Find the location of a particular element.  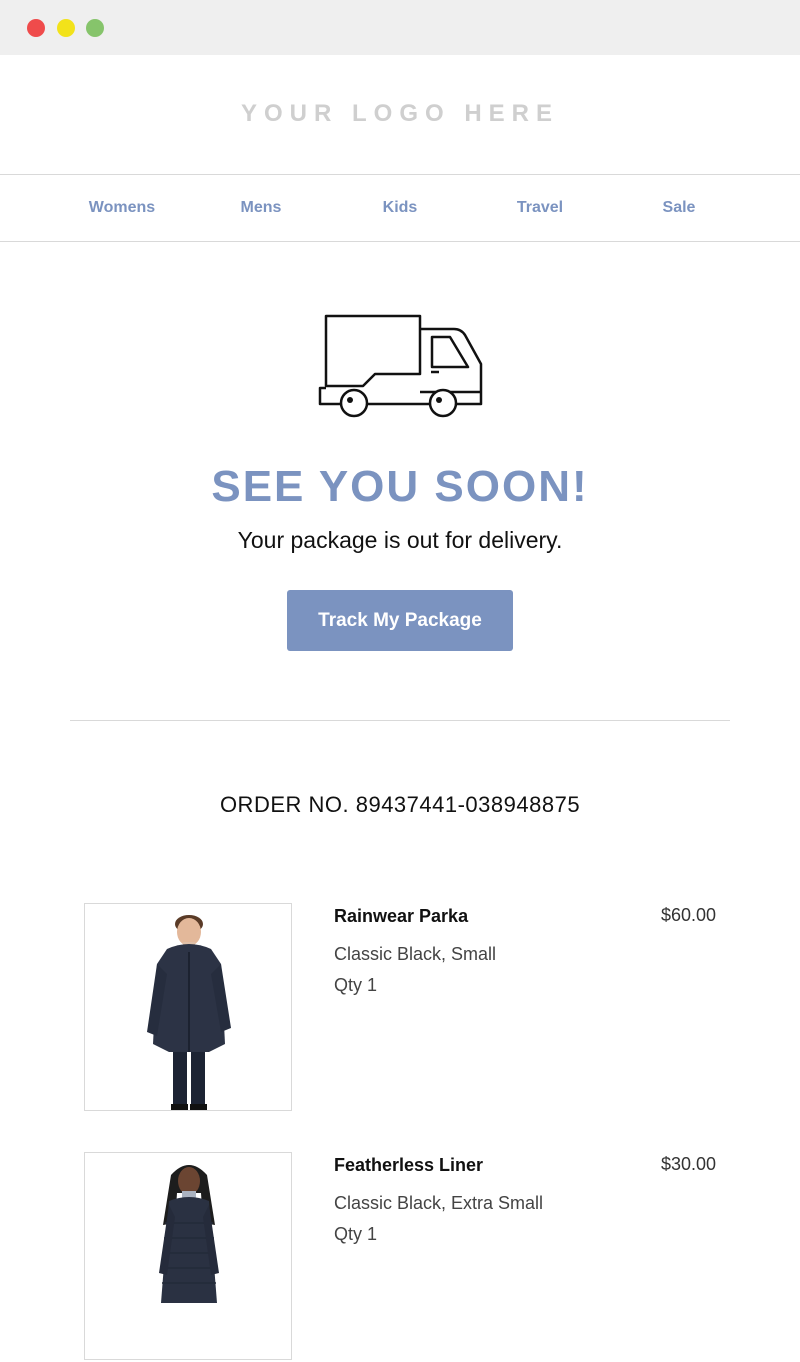

track-package-button: Track My Package is located at coordinates (400, 620).